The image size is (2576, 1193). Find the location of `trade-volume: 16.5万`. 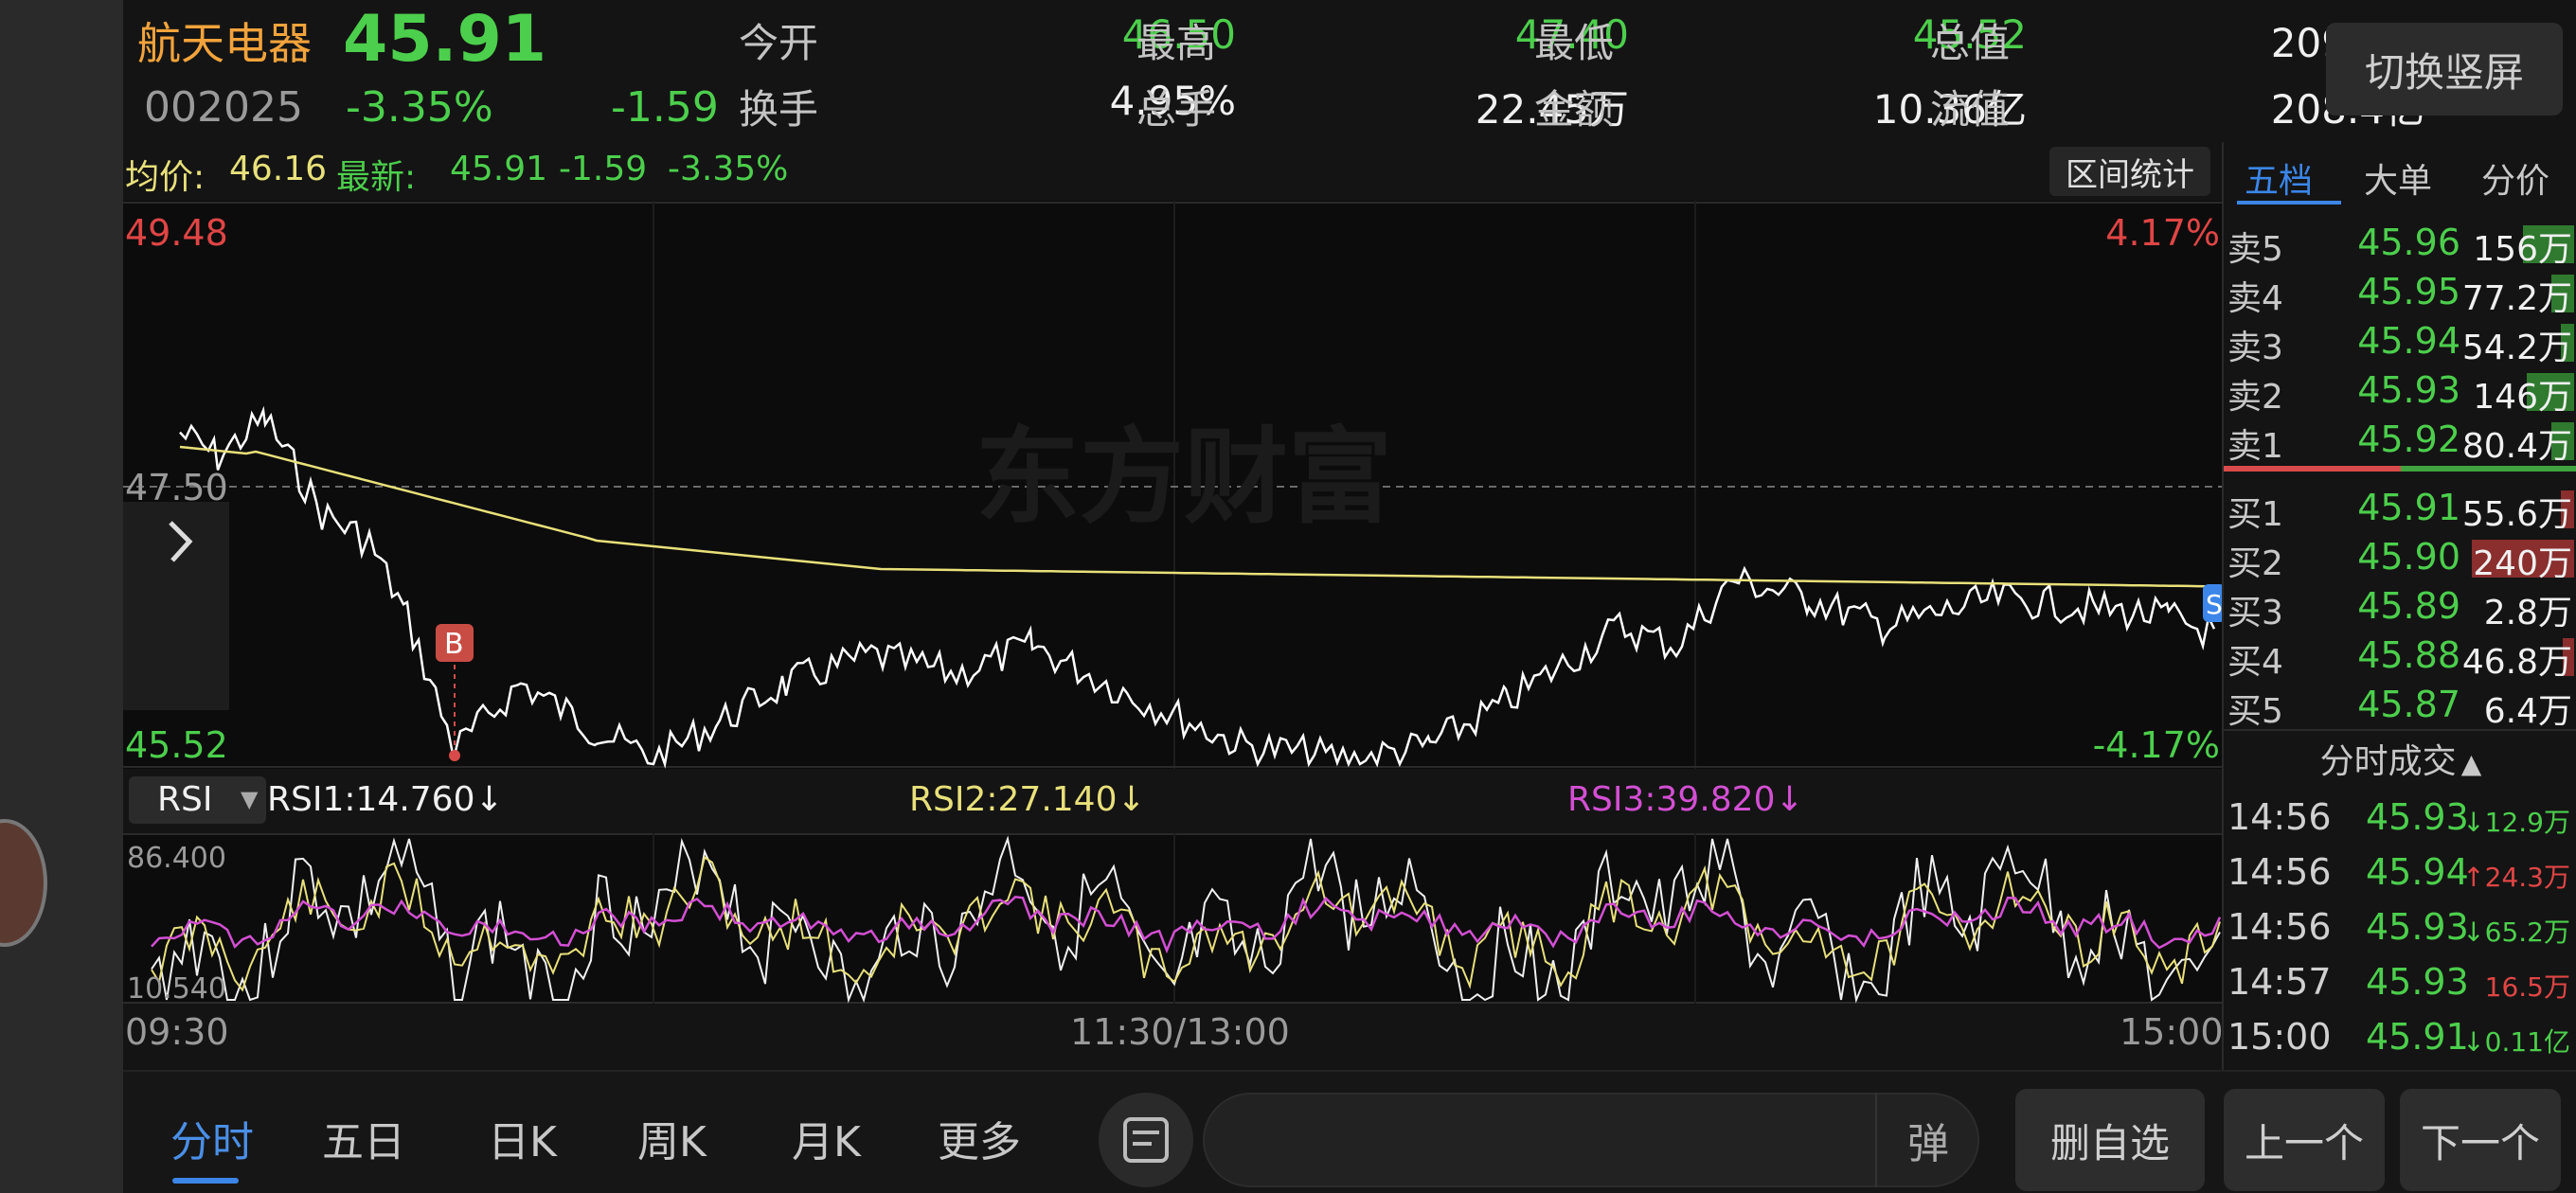

trade-volume: 16.5万 is located at coordinates (2527, 986).